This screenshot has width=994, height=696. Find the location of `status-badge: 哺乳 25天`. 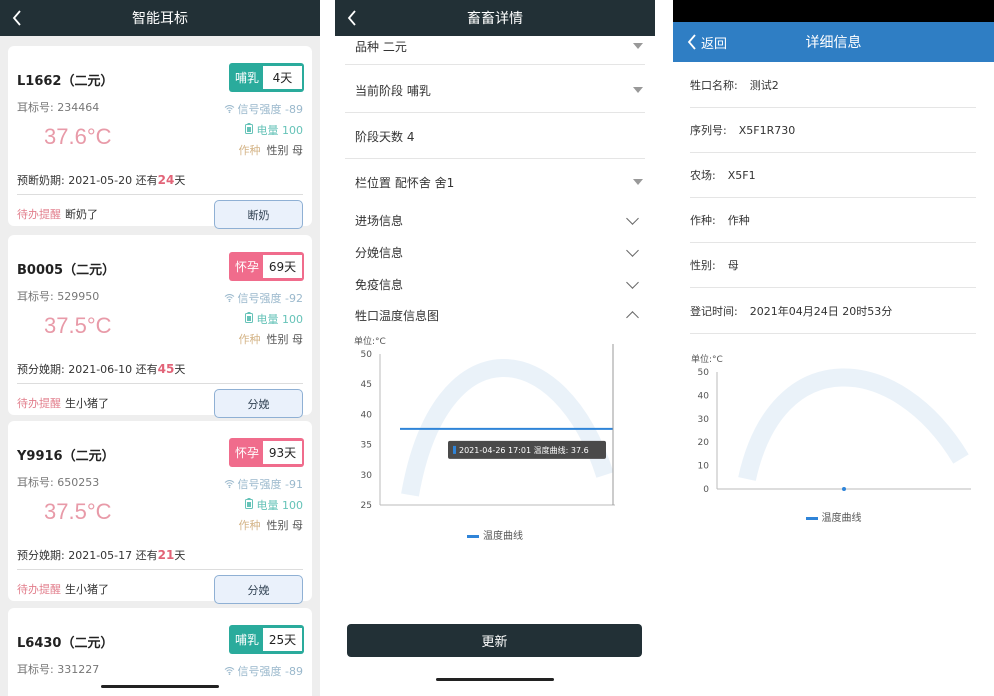

status-badge: 哺乳 25天 is located at coordinates (266, 639).